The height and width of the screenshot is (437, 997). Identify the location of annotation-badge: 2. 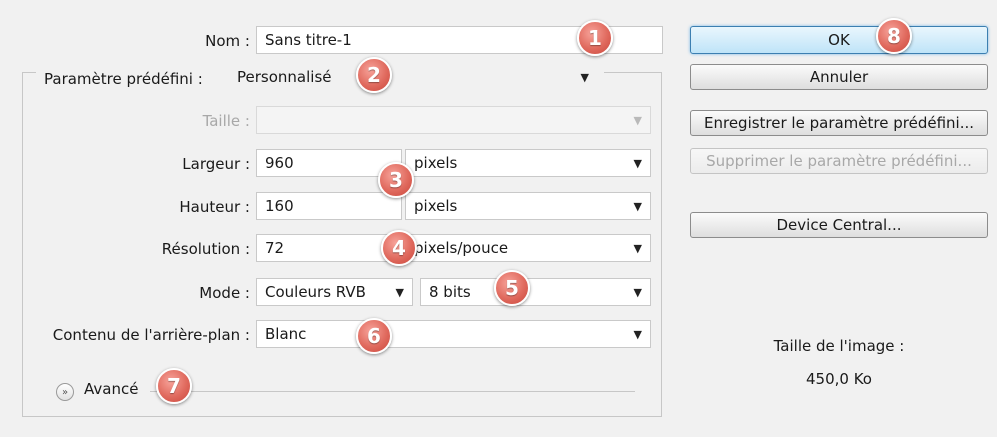
(374, 75).